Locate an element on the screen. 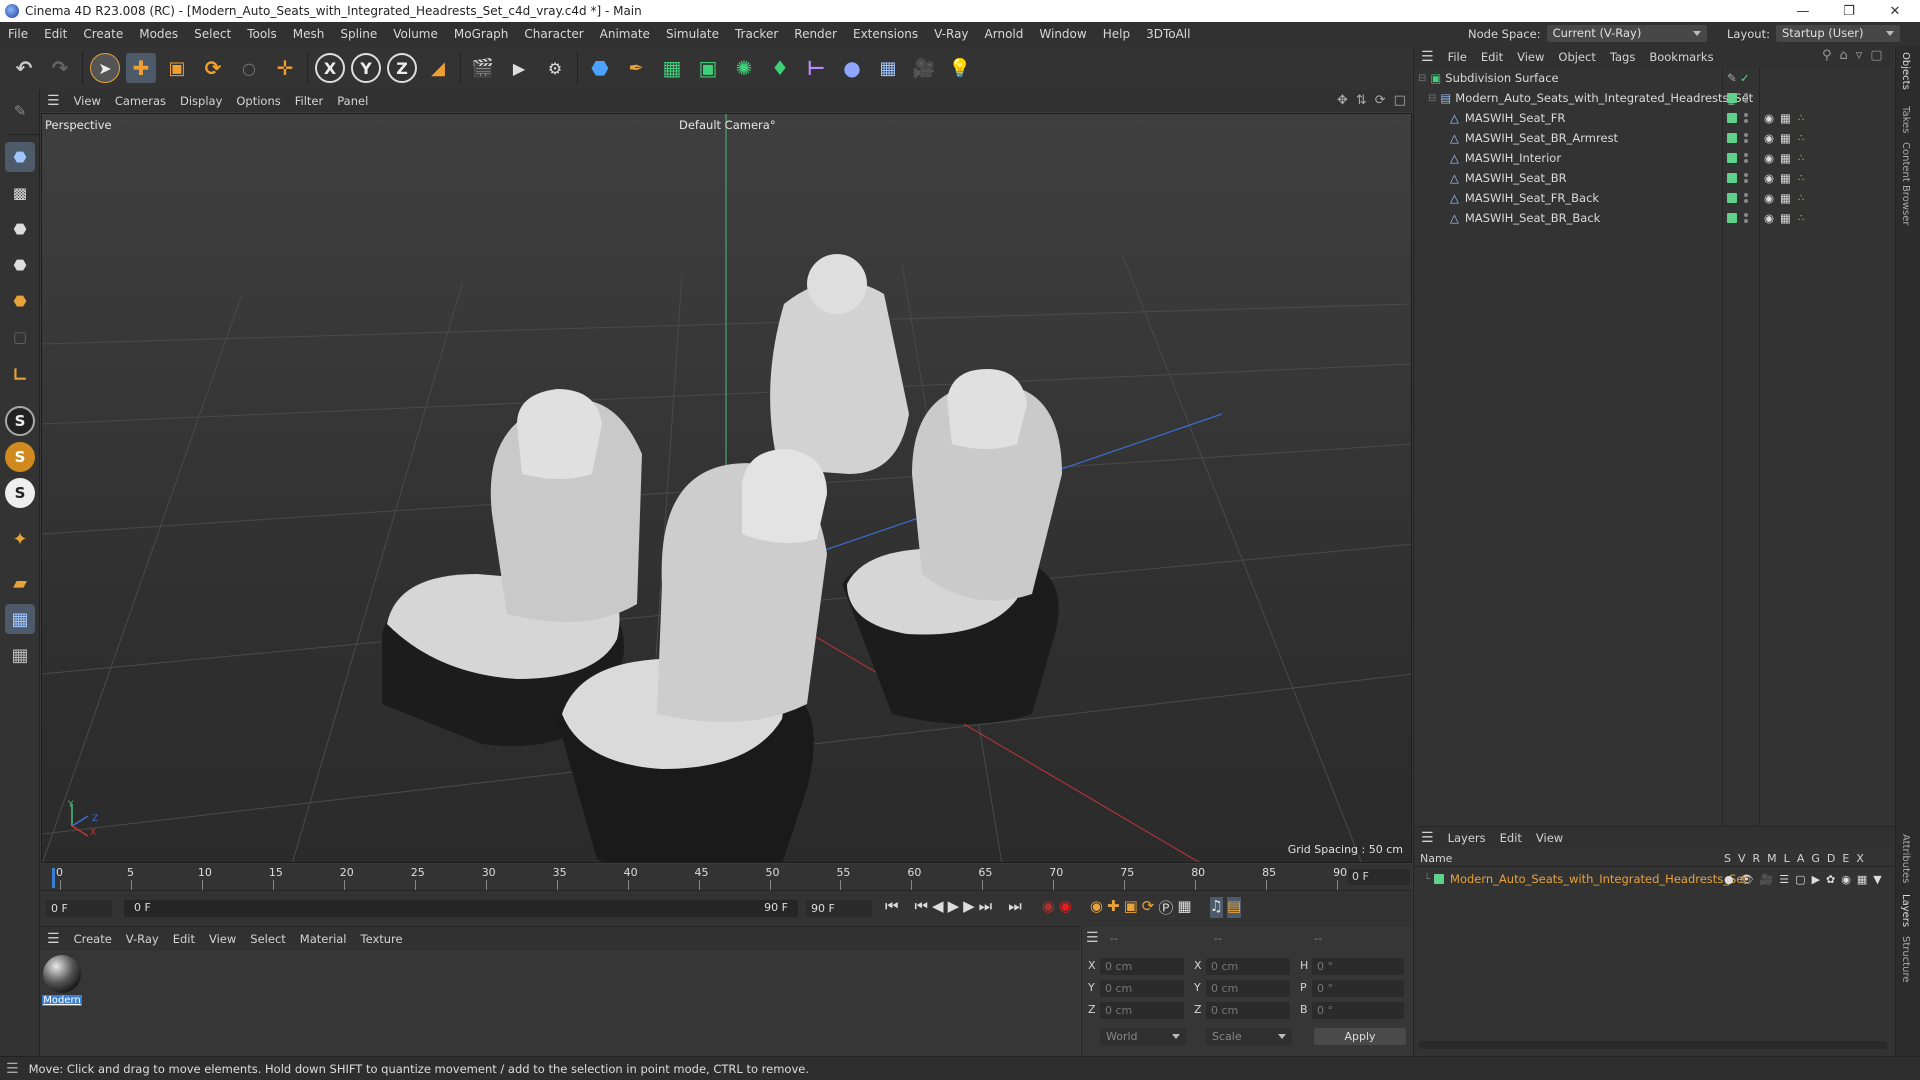  menu-select: Select is located at coordinates (212, 34).